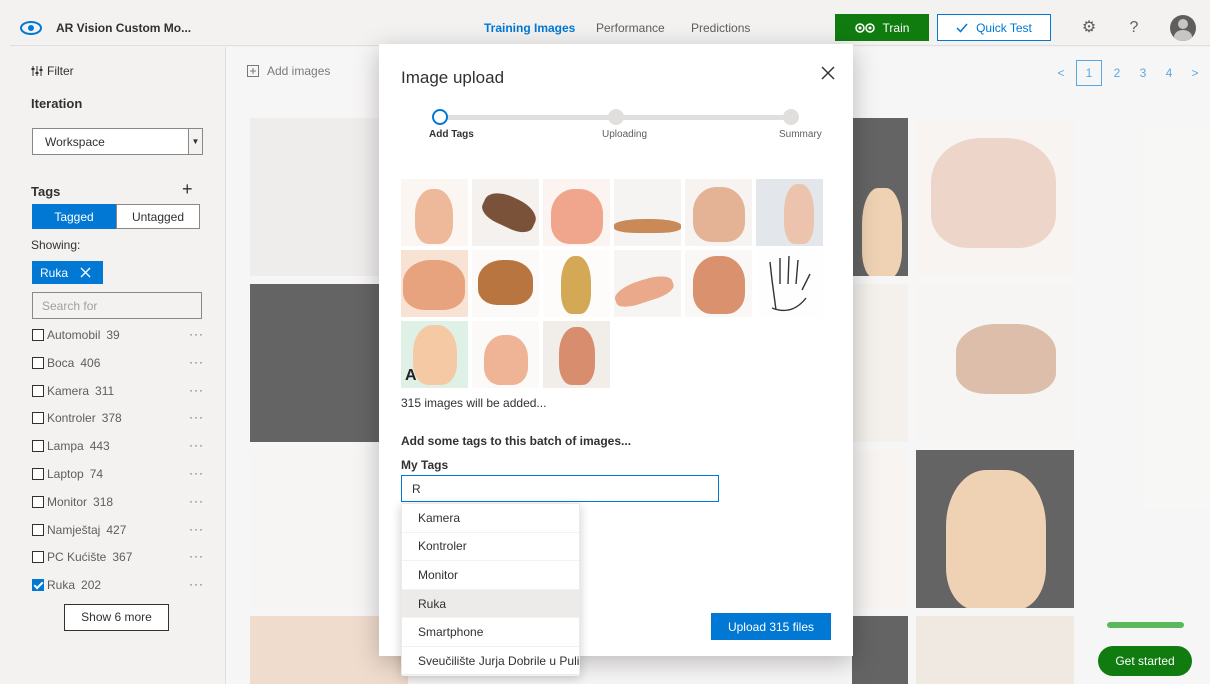 Image resolution: width=1210 pixels, height=684 pixels. What do you see at coordinates (68, 390) in the screenshot?
I see `tag-name: Kamera` at bounding box center [68, 390].